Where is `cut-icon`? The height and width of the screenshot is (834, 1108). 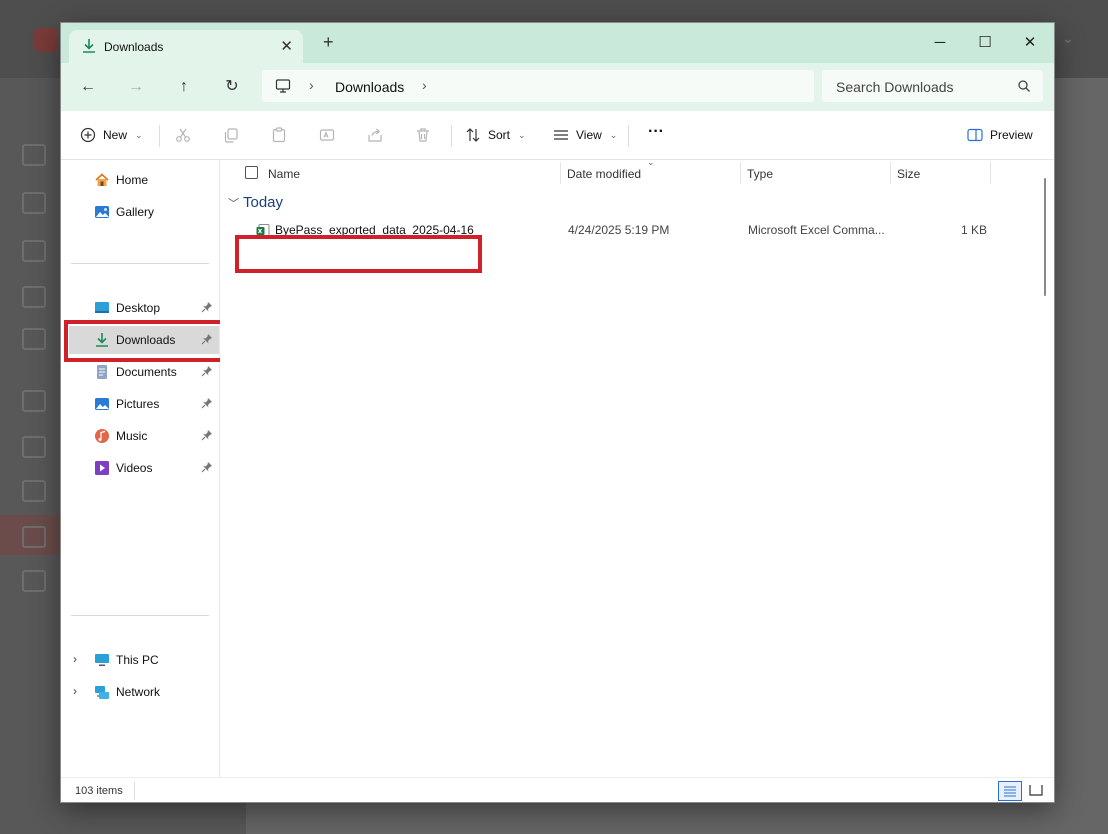
cut-icon is located at coordinates (183, 135).